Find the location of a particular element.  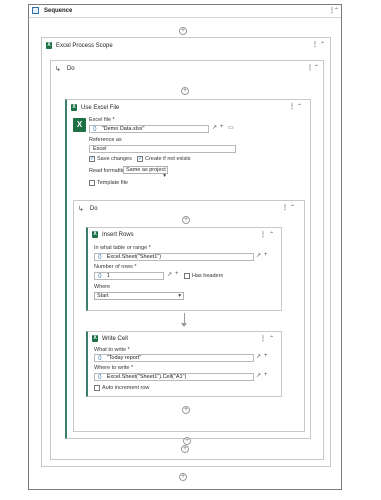

read-formatting-select: Same as project ▾ is located at coordinates (145, 172).